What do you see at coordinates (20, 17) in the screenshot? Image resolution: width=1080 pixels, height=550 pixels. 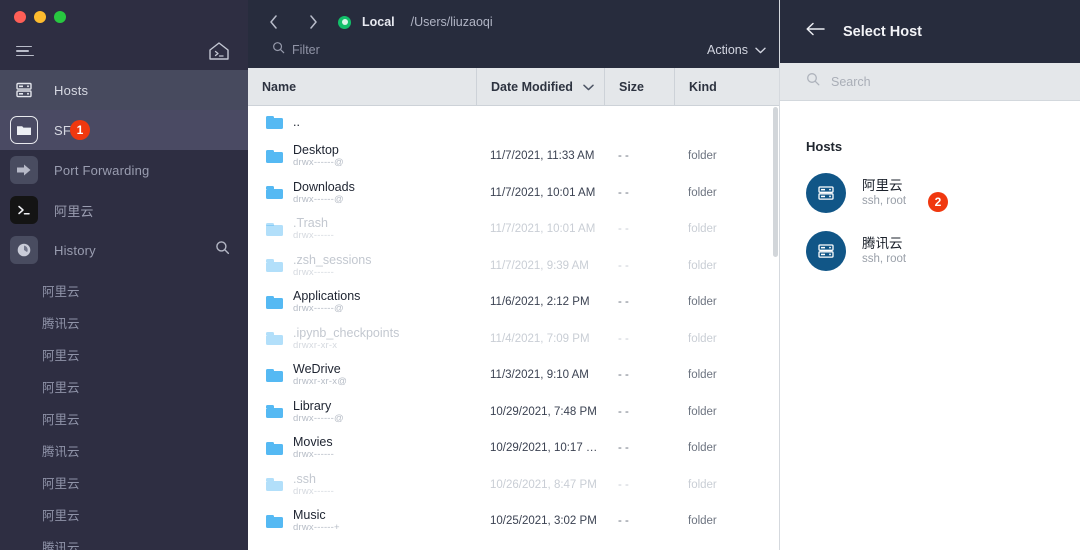 I see `close-window-button` at bounding box center [20, 17].